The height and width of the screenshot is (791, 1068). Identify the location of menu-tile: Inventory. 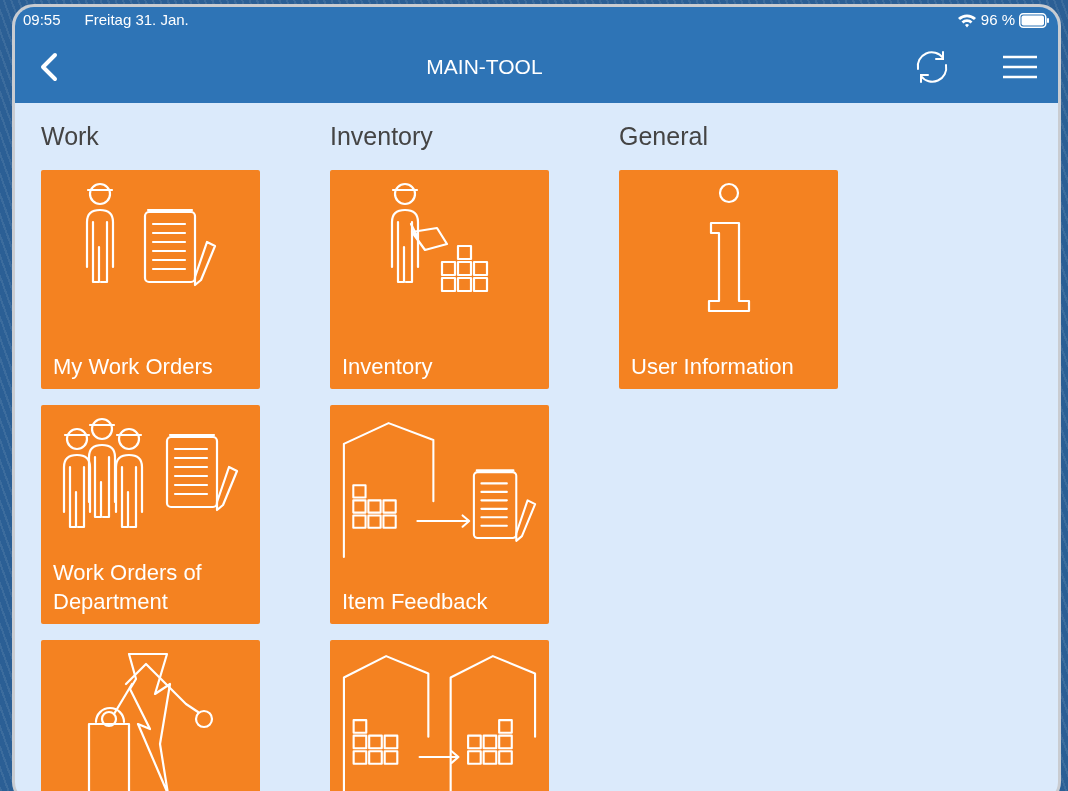
(439, 279).